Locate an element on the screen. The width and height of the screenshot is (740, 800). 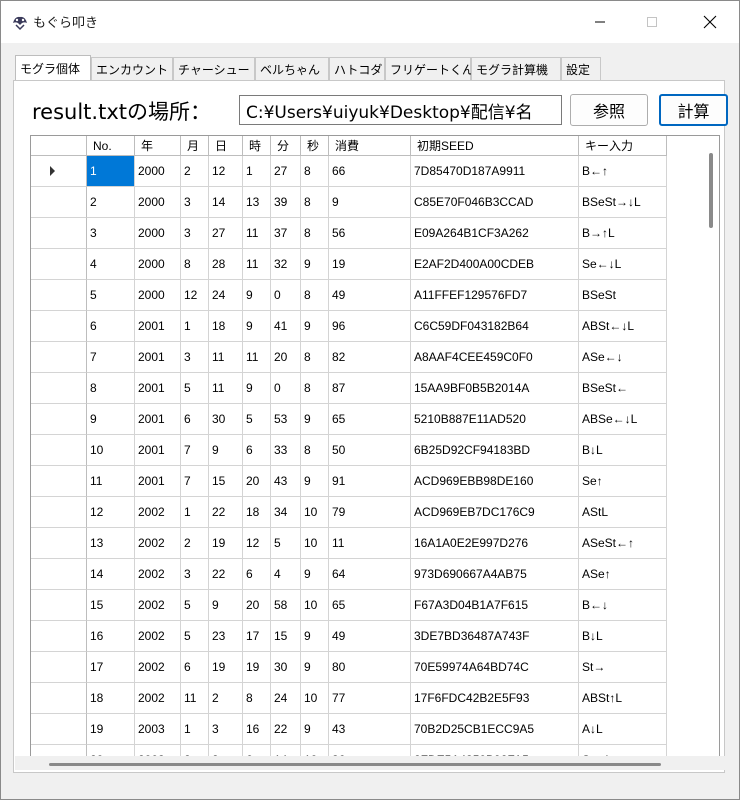
column-header-3: 日 is located at coordinates (226, 146).